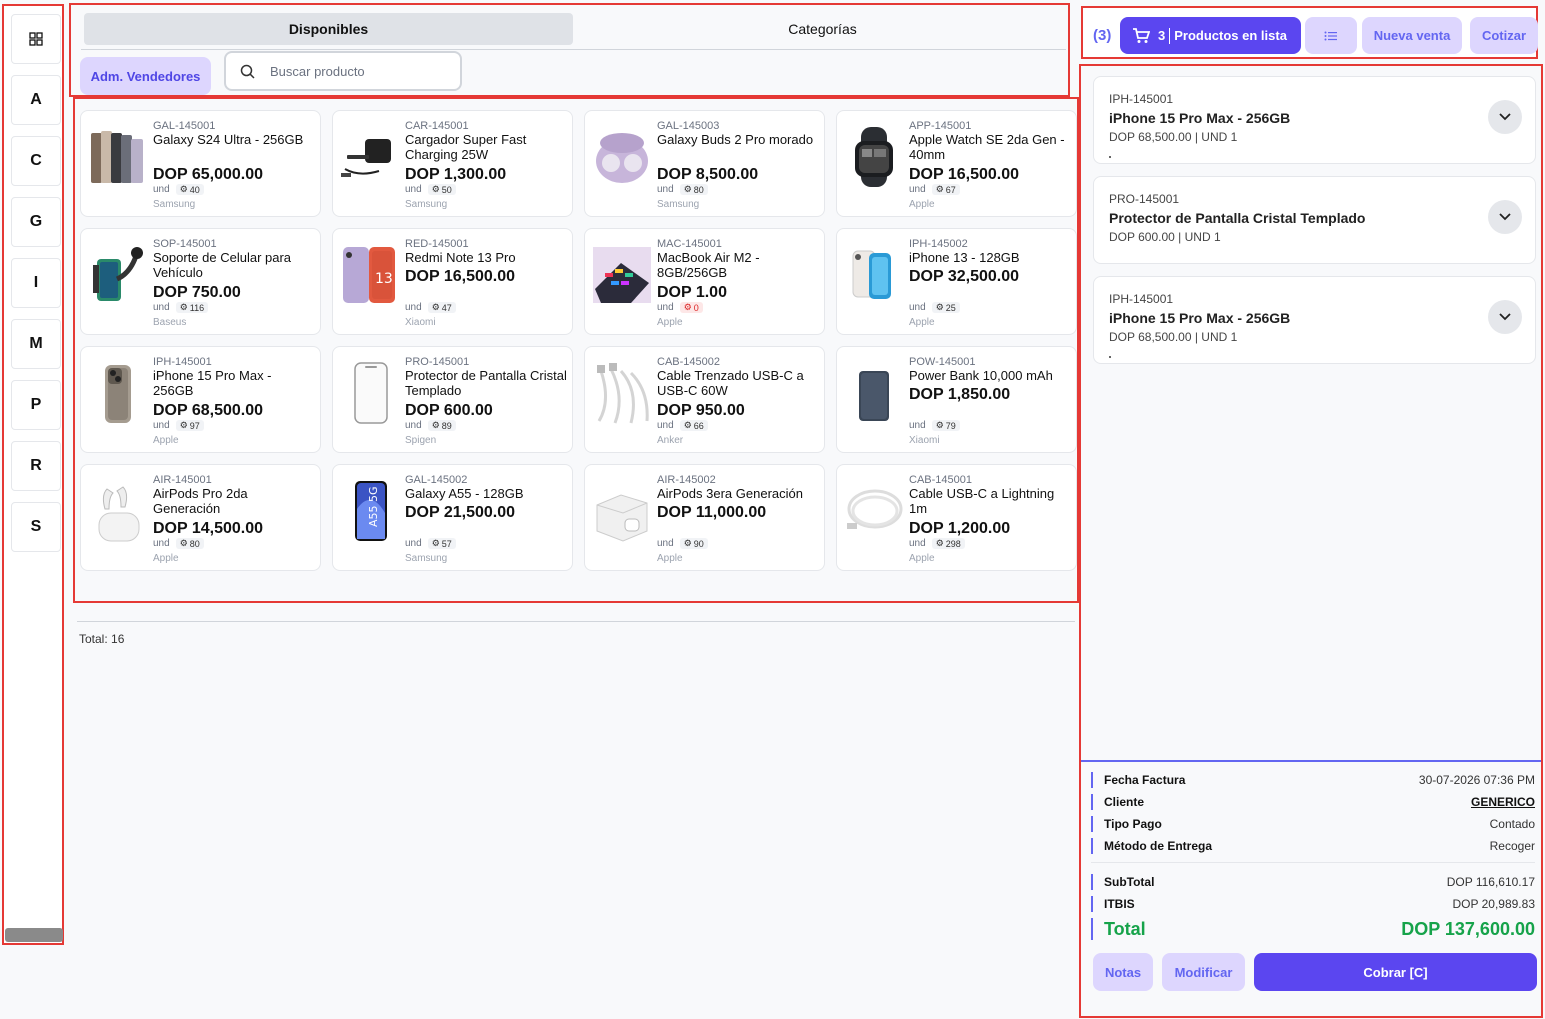  I want to click on itbis-row: ITBIS DOP 20,989.83, so click(1313, 904).